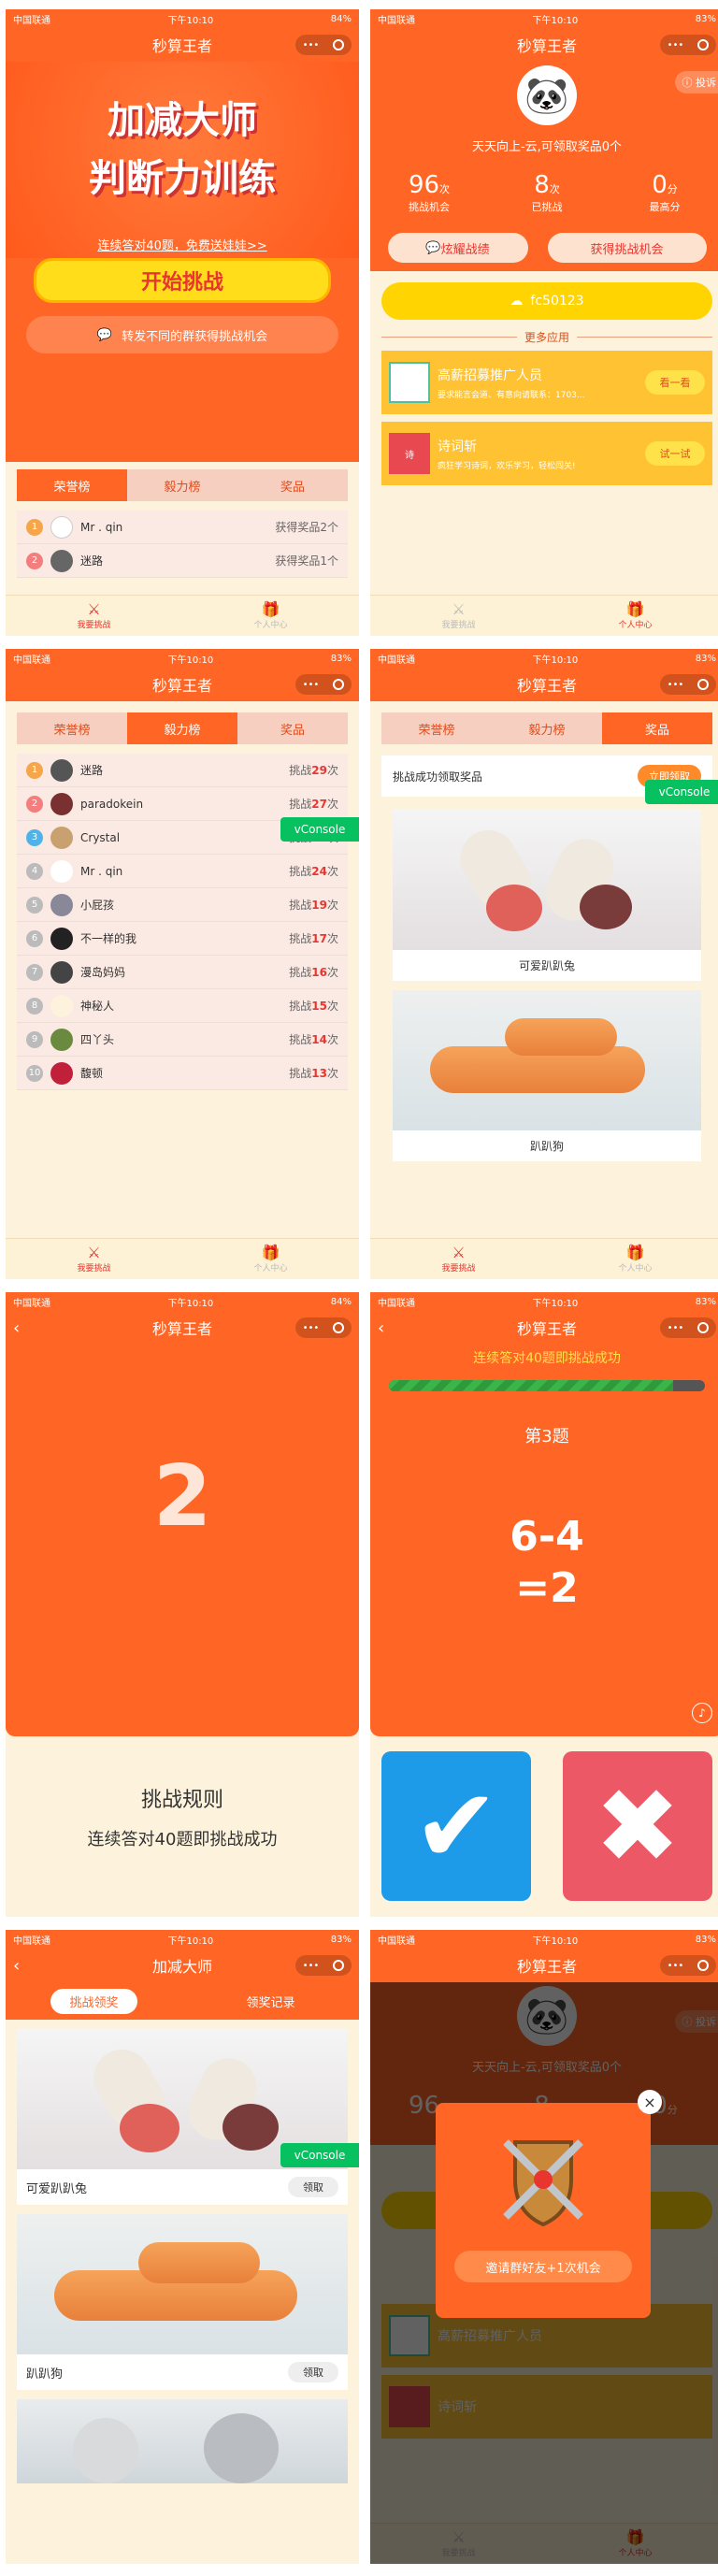 The width and height of the screenshot is (718, 2576). Describe the element at coordinates (544, 1819) in the screenshot. I see `answer-buttons: ✔ ✖` at that location.